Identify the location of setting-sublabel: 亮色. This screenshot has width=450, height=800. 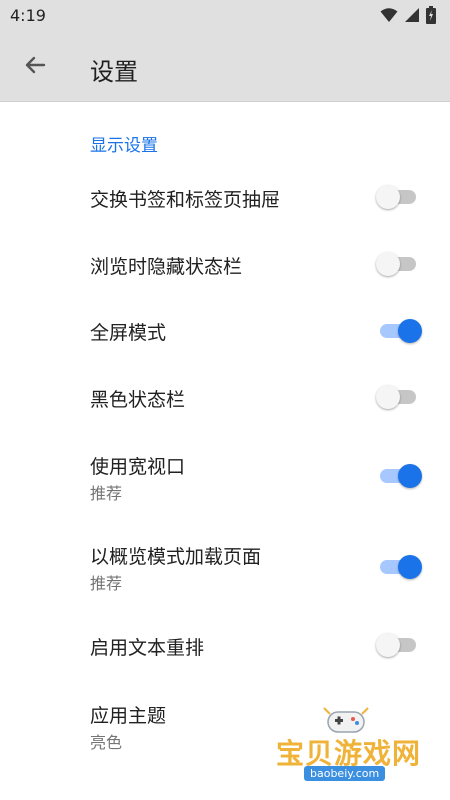
(106, 742).